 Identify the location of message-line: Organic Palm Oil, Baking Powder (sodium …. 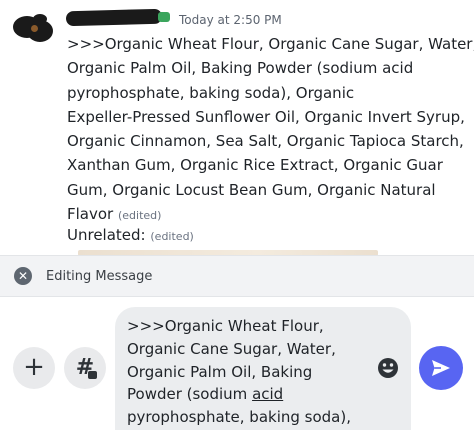
(240, 68).